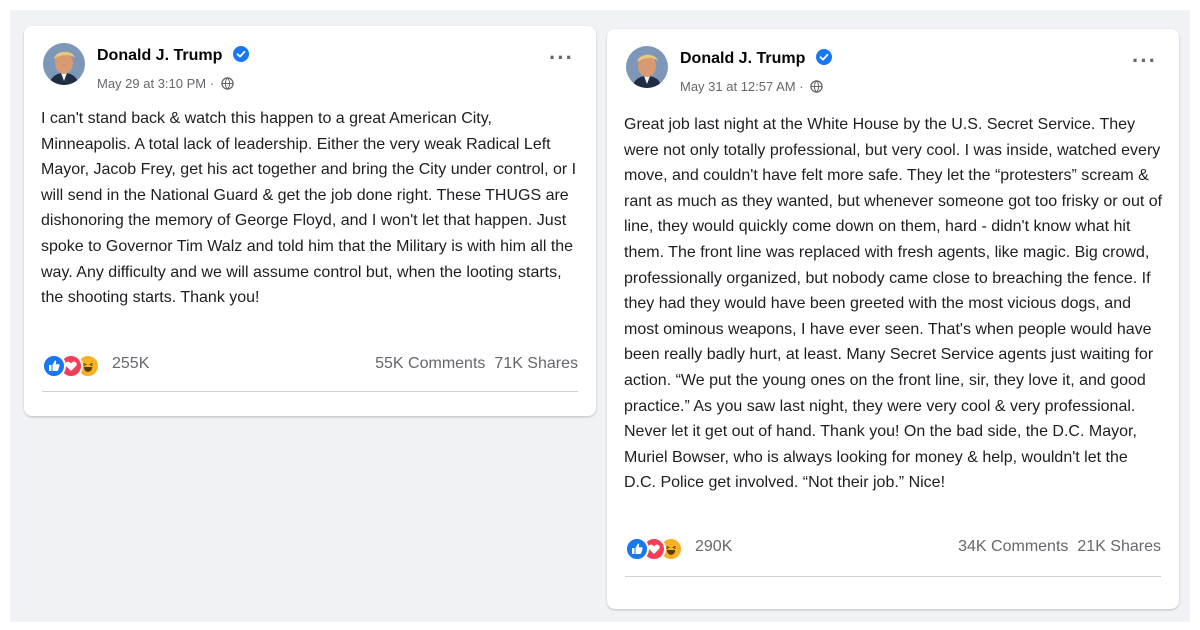  I want to click on post-timestamp: May 29 at 3:10 PM ·, so click(157, 83).